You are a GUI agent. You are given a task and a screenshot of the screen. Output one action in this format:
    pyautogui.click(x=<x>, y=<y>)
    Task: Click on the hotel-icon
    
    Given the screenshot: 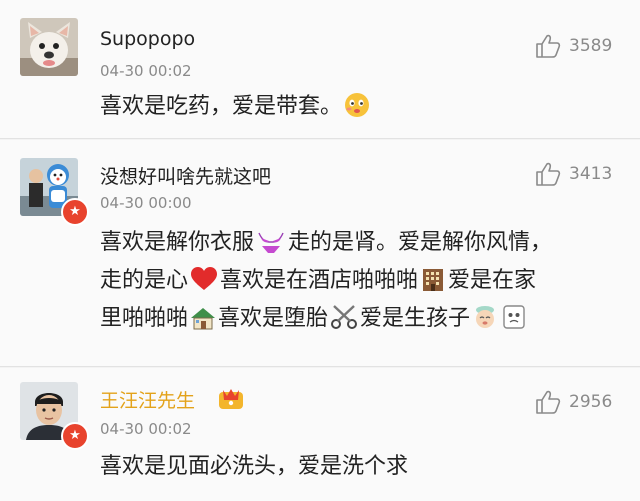 What is the action you would take?
    pyautogui.click(x=433, y=280)
    